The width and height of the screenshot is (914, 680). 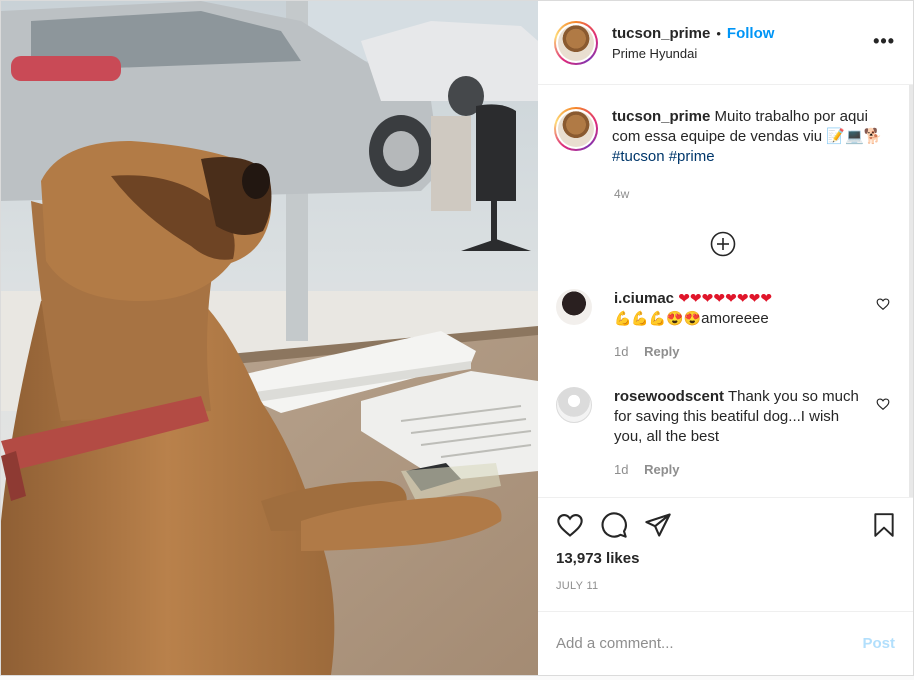 I want to click on author-username: tucson_prime, so click(x=661, y=33).